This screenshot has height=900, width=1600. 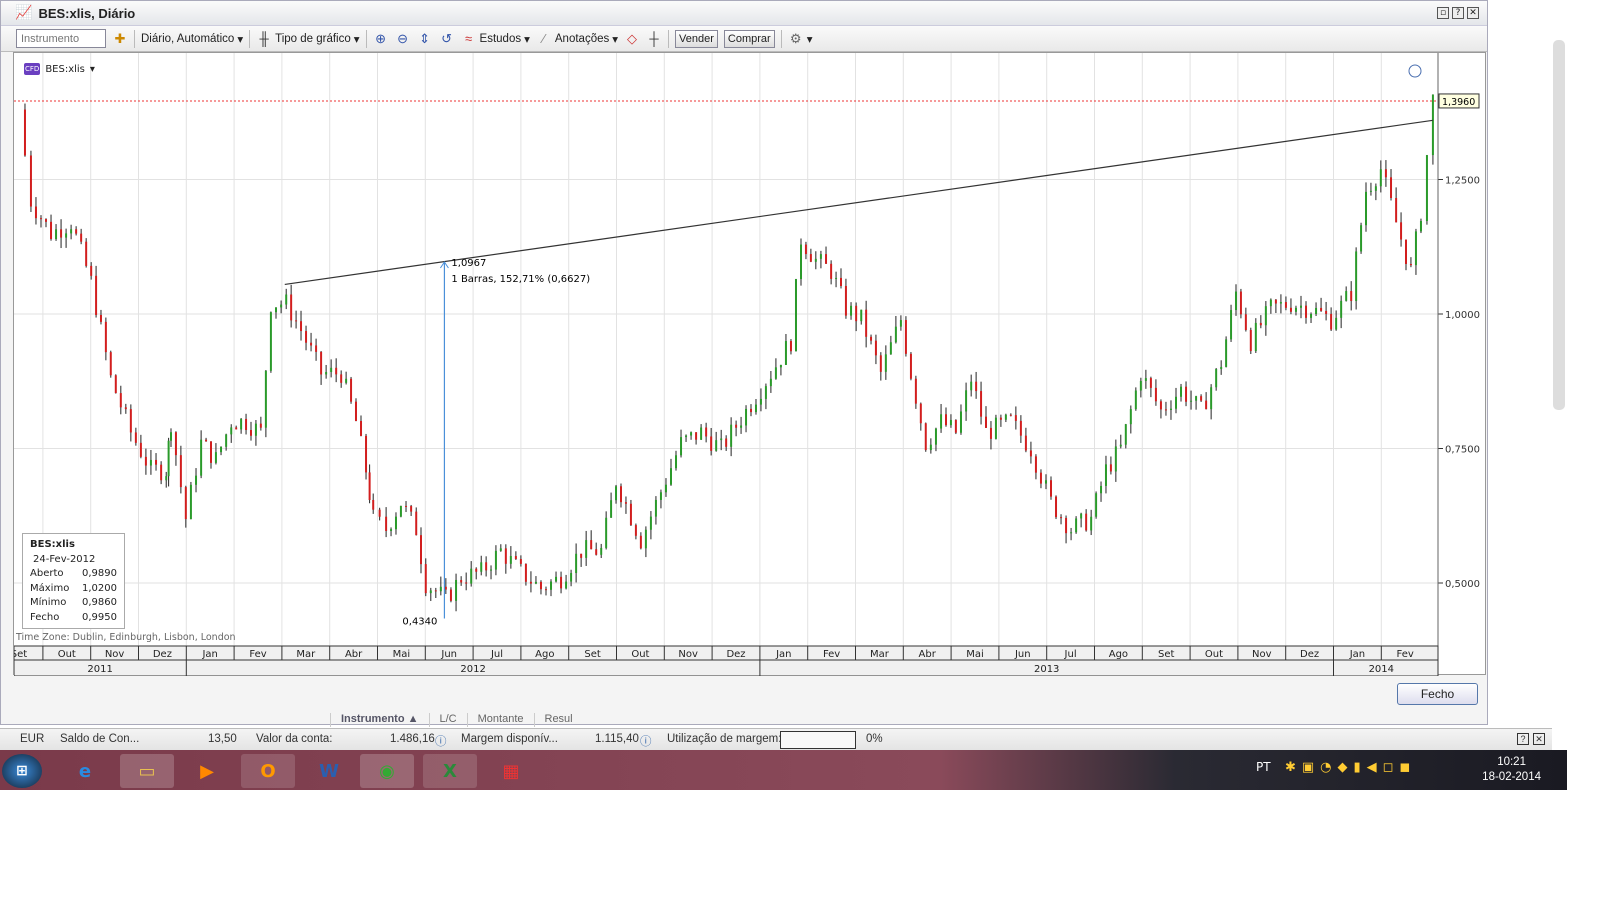 I want to click on instrument-input, so click(x=61, y=38).